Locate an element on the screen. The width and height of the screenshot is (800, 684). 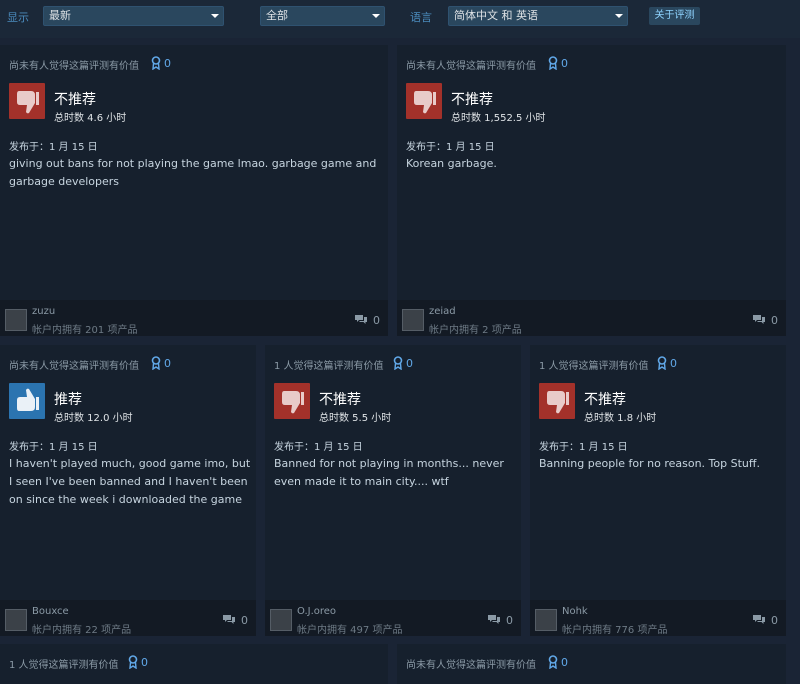
author-product-count: 帐户内拥有 22 项产品 is located at coordinates (82, 630).